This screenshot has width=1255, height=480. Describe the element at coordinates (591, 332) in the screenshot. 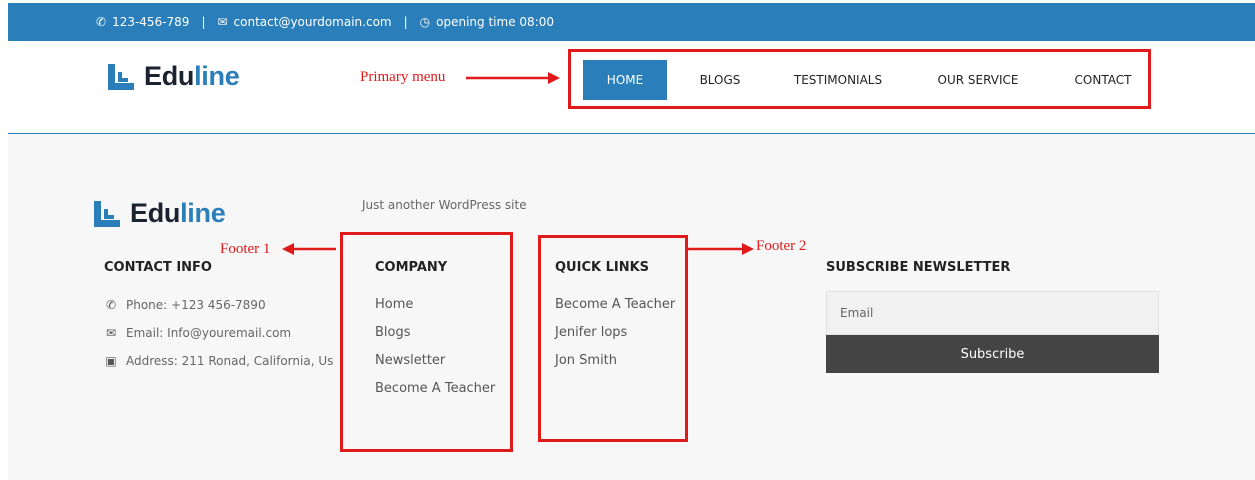

I see `quick-link-jenifer-lops: Jenifer lops` at that location.